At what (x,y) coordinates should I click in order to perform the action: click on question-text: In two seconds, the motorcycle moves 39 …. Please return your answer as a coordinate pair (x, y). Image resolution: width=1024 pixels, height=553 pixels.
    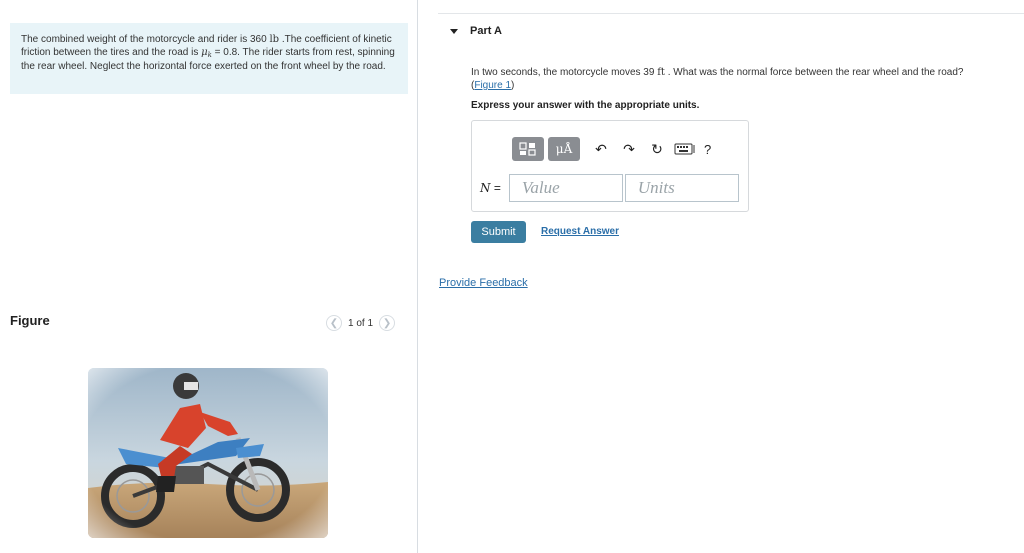
    Looking at the image, I should click on (741, 79).